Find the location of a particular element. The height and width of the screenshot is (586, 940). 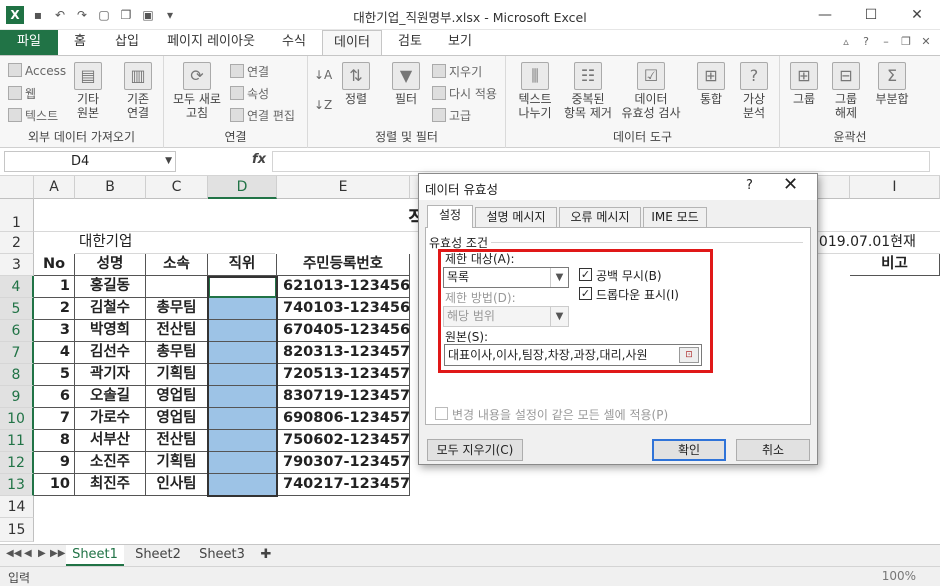

consolidate-button: ⊞ 통합 is located at coordinates (711, 84).